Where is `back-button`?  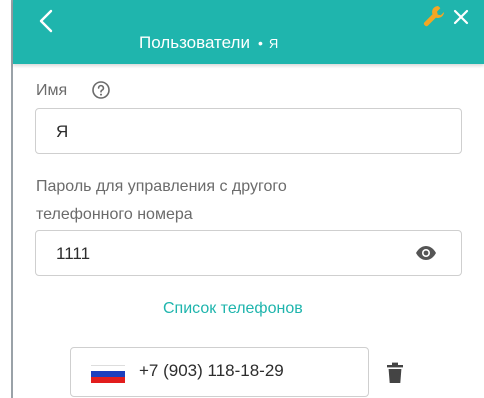 back-button is located at coordinates (46, 21).